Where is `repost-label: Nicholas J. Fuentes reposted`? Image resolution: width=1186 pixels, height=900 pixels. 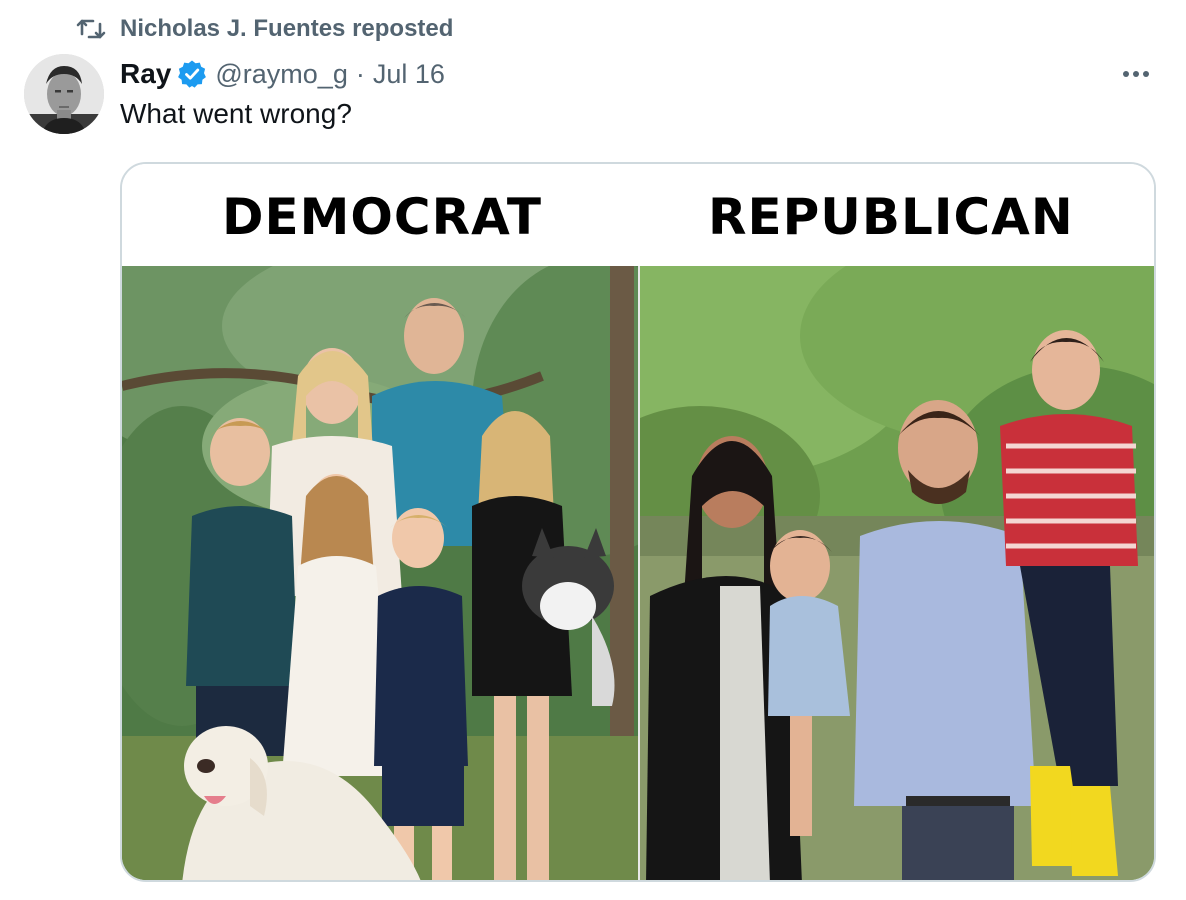
repost-label: Nicholas J. Fuentes reposted is located at coordinates (286, 29).